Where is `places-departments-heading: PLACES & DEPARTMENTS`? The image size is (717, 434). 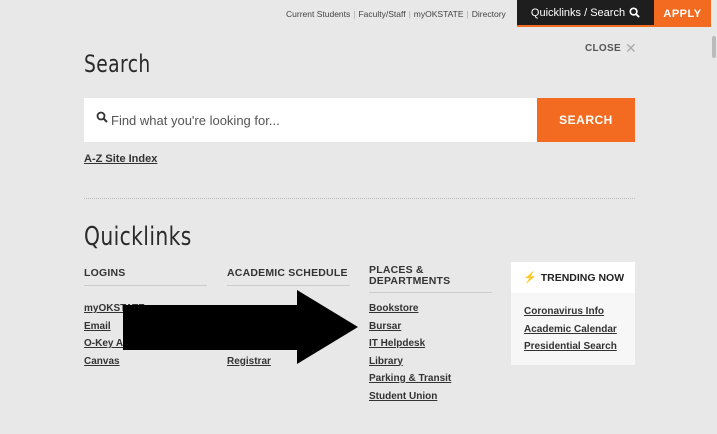
places-departments-heading: PLACES & DEPARTMENTS is located at coordinates (430, 277).